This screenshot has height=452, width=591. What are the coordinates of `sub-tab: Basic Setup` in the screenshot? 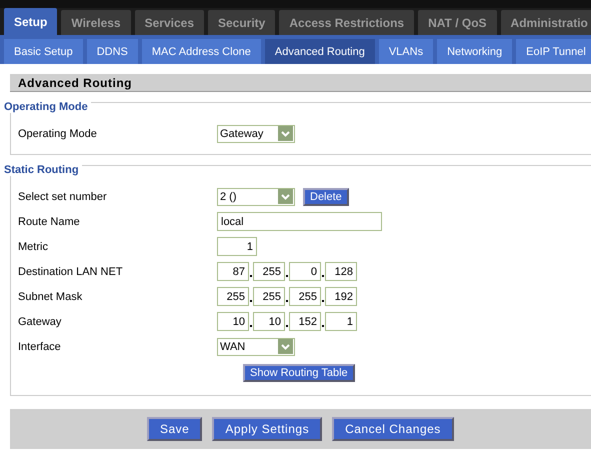 It's located at (43, 51).